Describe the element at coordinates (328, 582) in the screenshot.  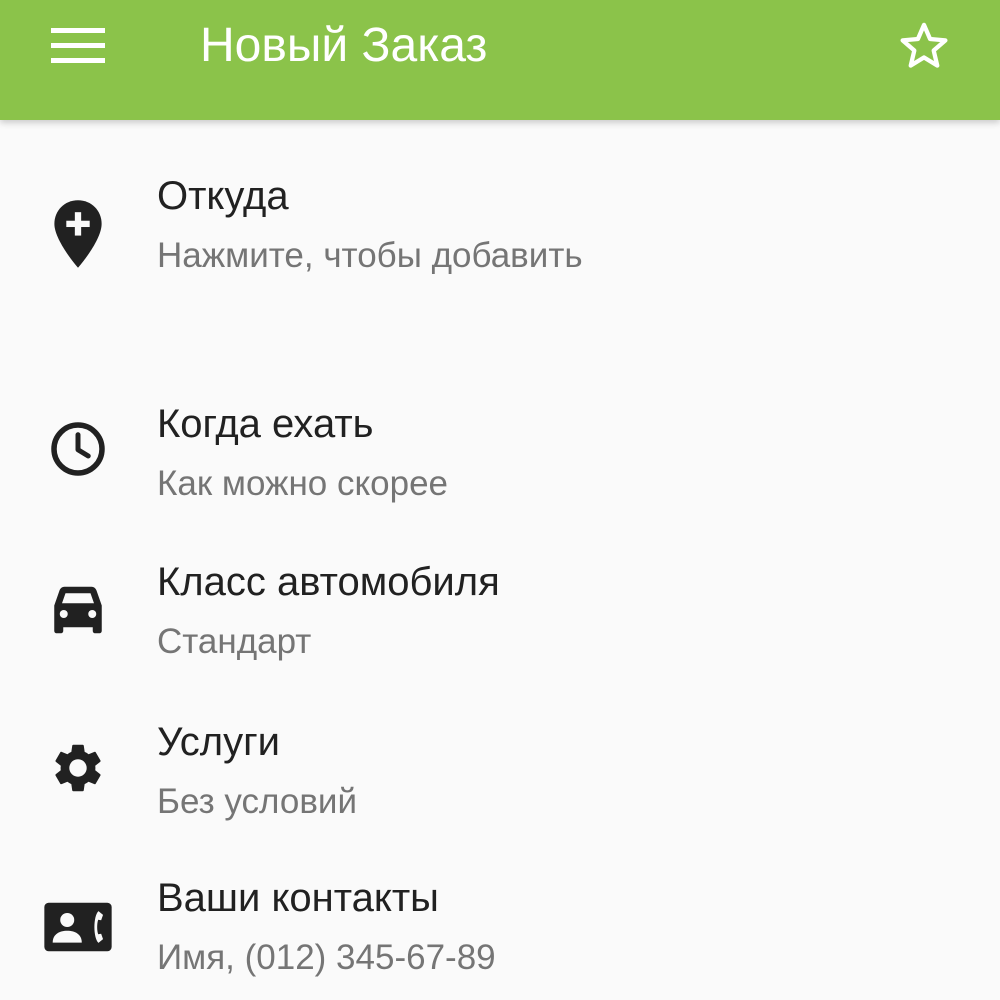
I see `car-class-label: Класс автомобиля` at that location.